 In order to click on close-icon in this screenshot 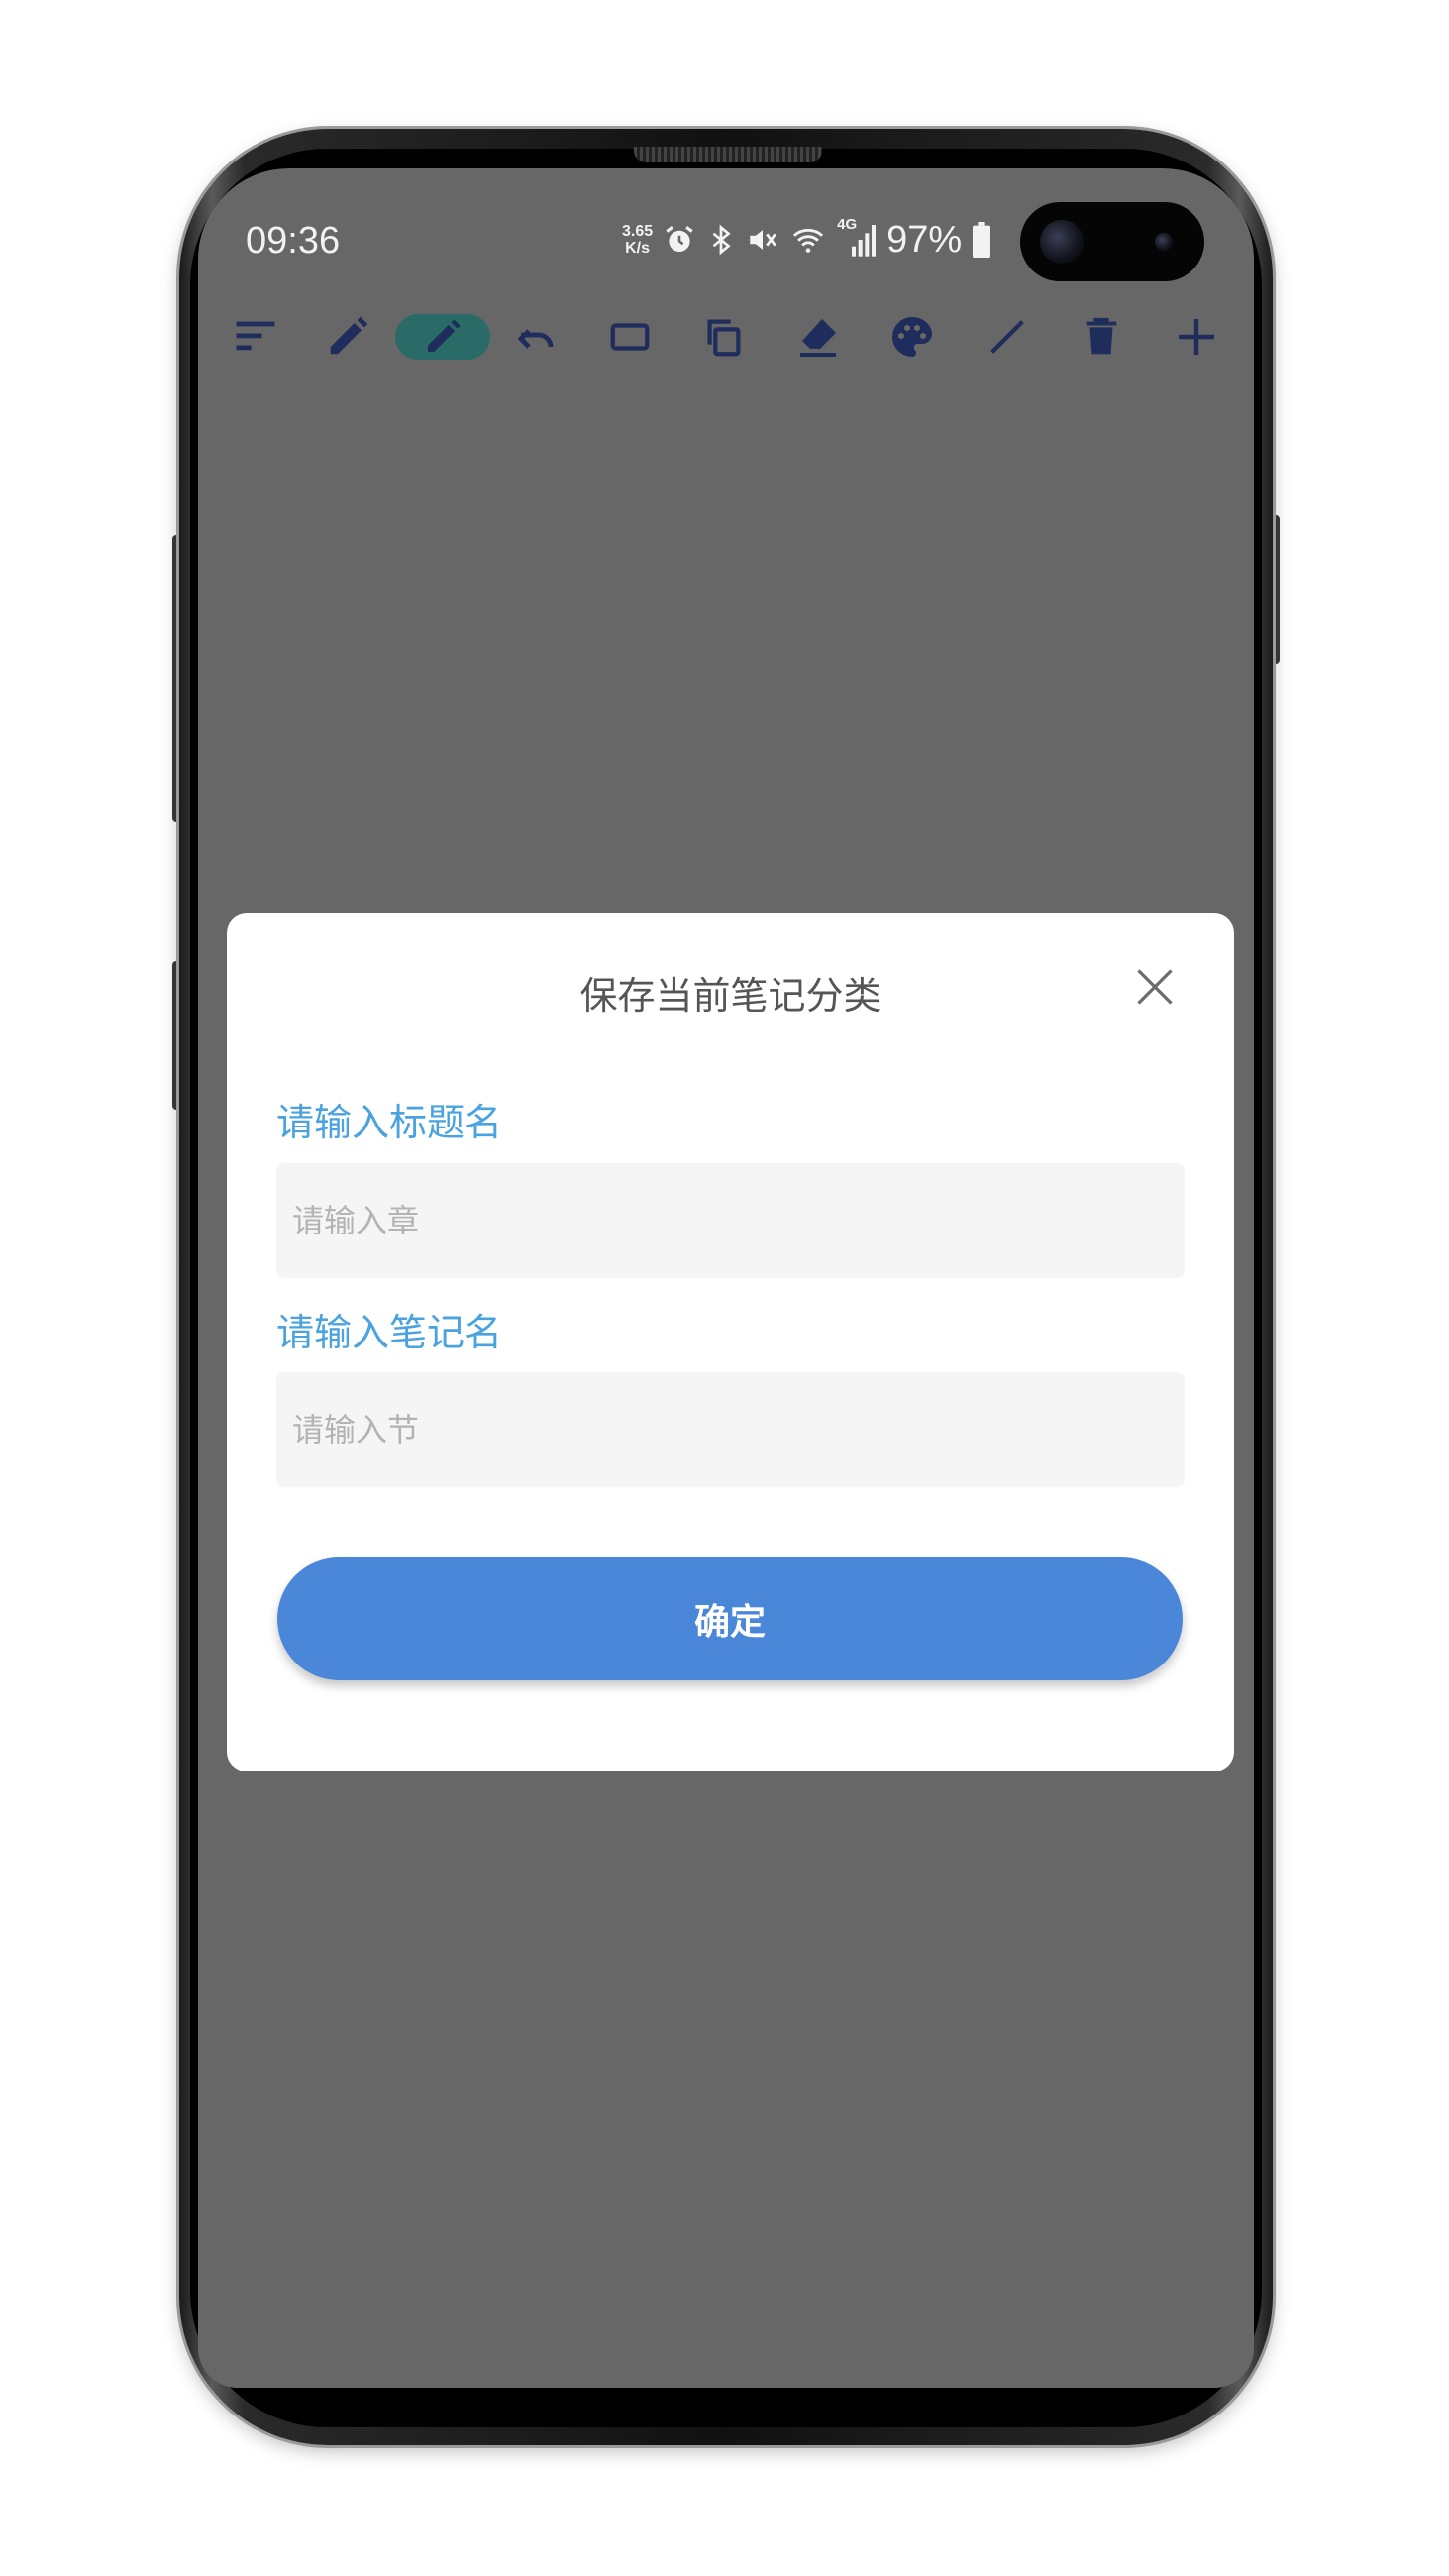, I will do `click(1155, 987)`.